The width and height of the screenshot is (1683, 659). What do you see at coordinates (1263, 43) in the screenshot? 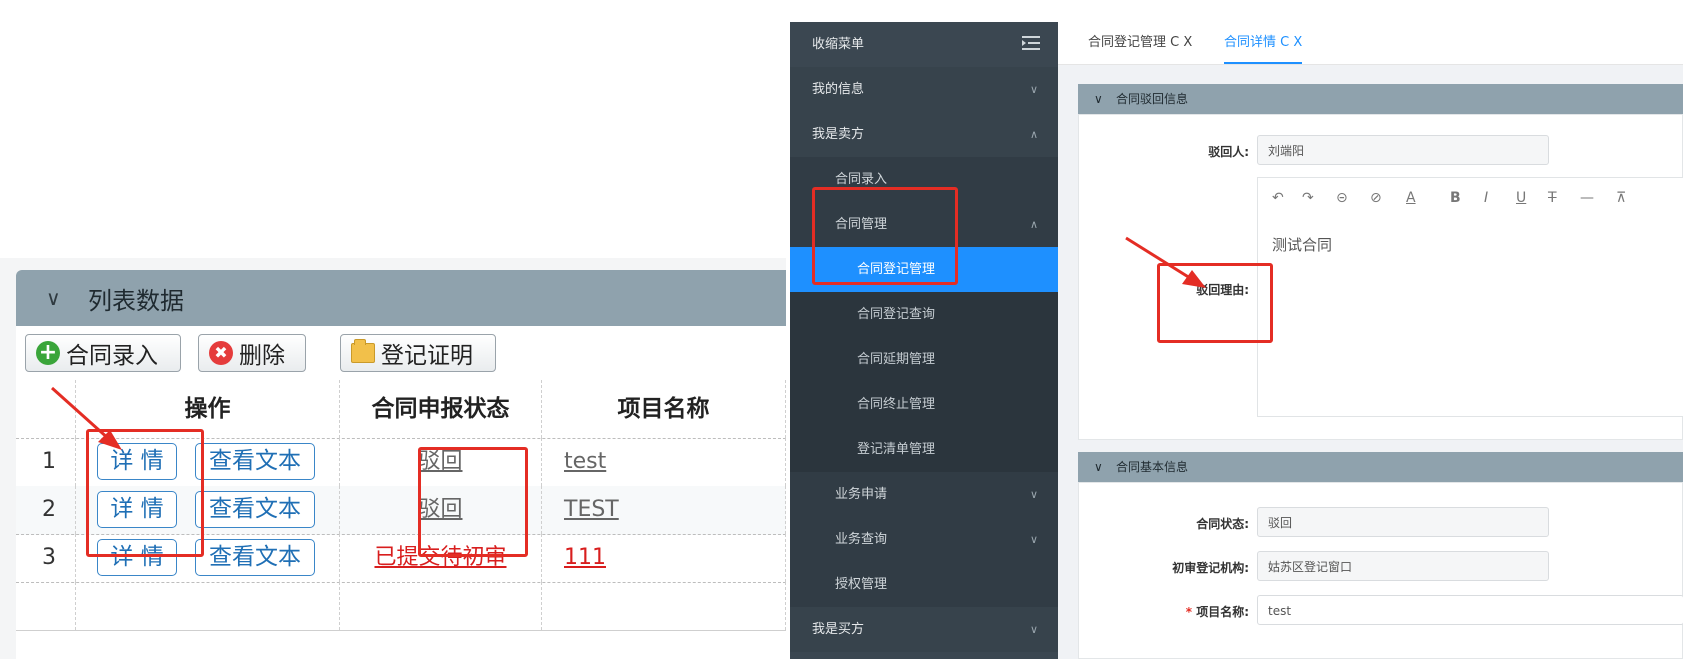
I see `tab-contract-detail: 合同详情 C X` at bounding box center [1263, 43].